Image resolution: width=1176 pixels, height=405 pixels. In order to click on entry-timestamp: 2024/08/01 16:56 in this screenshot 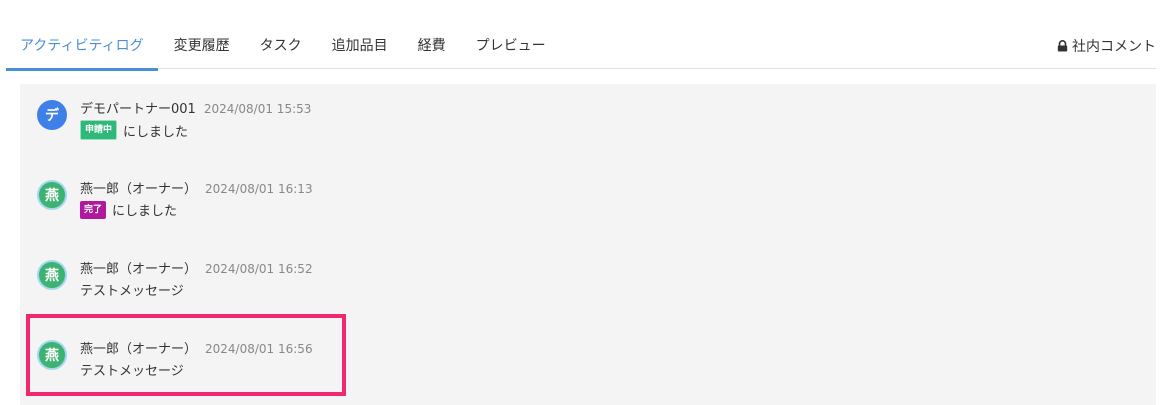, I will do `click(259, 349)`.